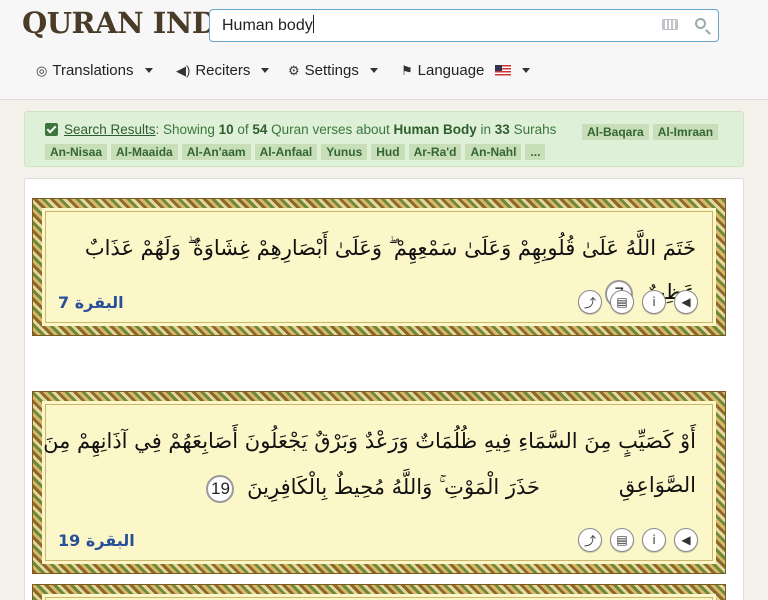  Describe the element at coordinates (670, 24) in the screenshot. I see `keyboard-icon` at that location.